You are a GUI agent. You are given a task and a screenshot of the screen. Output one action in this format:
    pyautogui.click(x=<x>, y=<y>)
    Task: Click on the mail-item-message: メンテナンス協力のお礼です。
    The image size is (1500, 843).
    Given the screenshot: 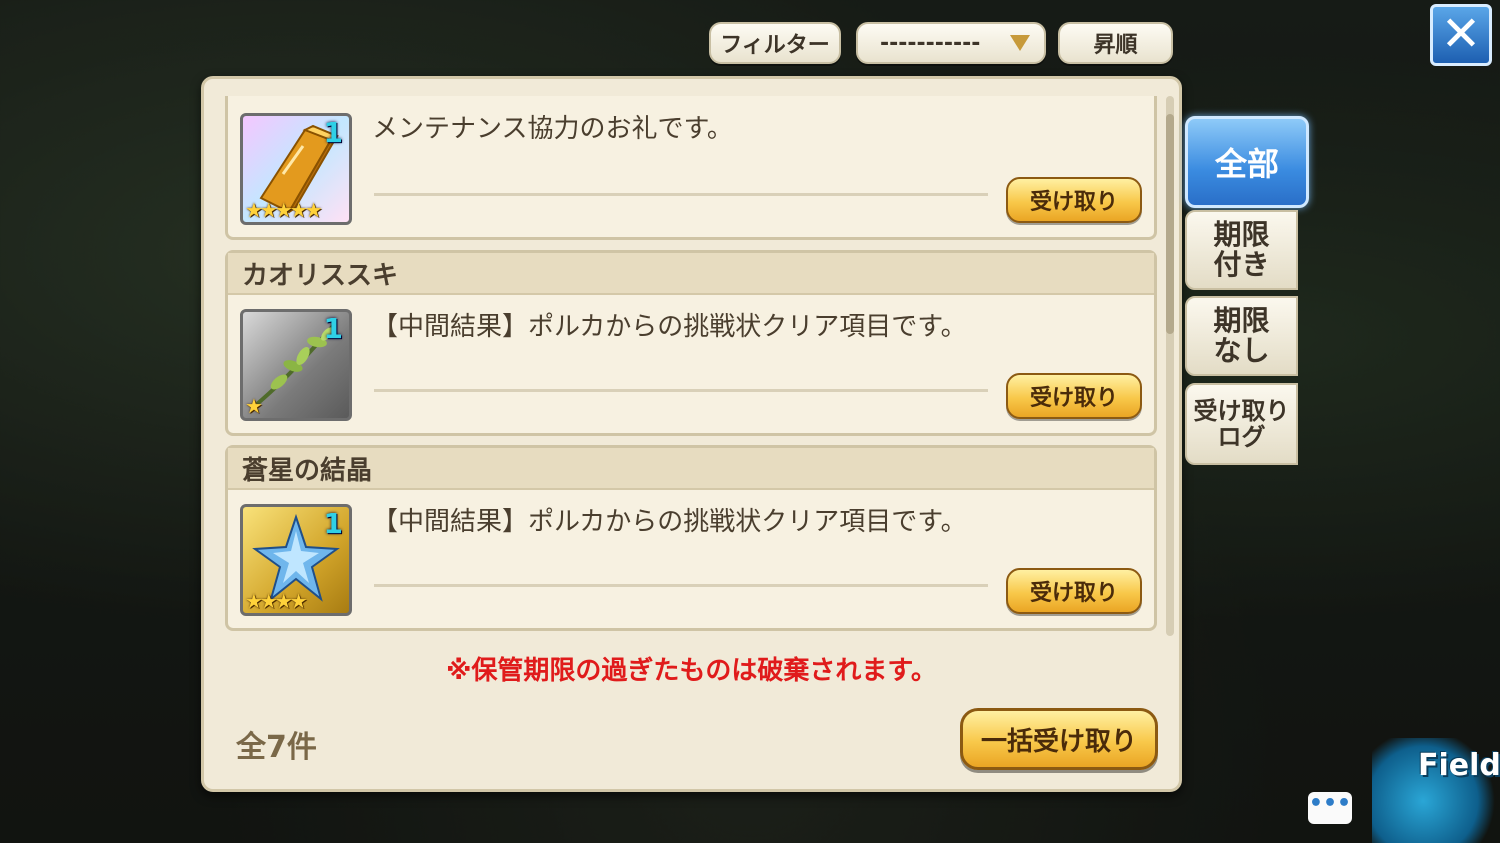 What is the action you would take?
    pyautogui.click(x=552, y=129)
    